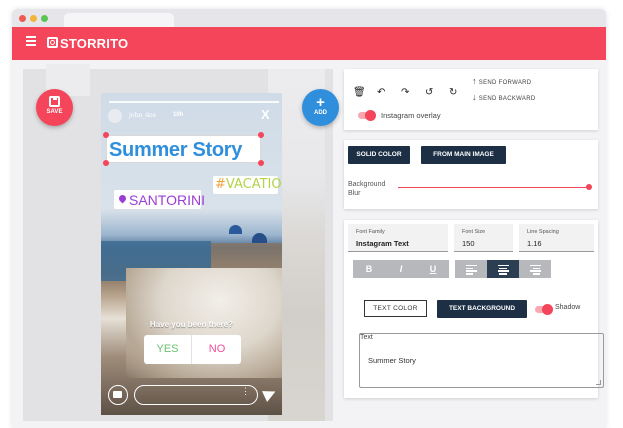 Image resolution: width=623 pixels, height=428 pixels. Describe the element at coordinates (405, 92) in the screenshot. I see `redo-icon: ↷` at that location.